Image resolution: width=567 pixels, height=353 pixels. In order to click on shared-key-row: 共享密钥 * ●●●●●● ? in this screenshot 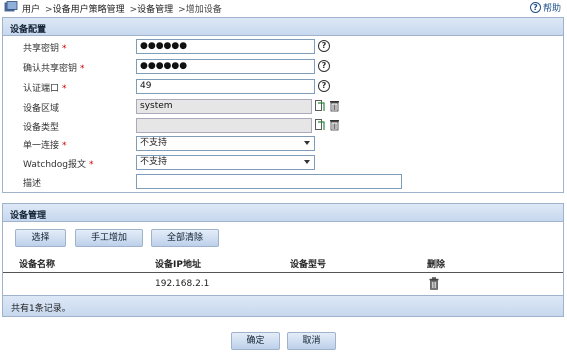, I will do `click(283, 47)`.